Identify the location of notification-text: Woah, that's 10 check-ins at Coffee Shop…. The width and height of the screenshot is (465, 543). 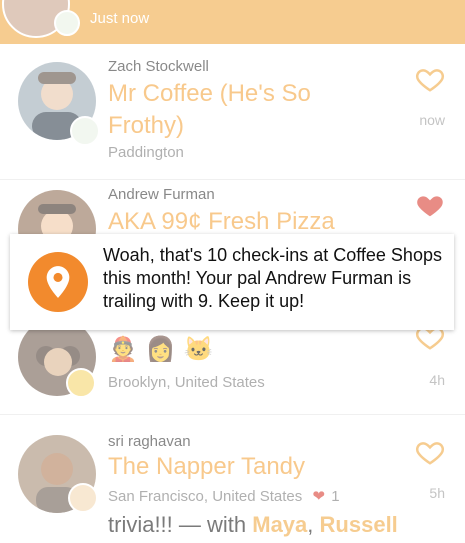
(272, 278).